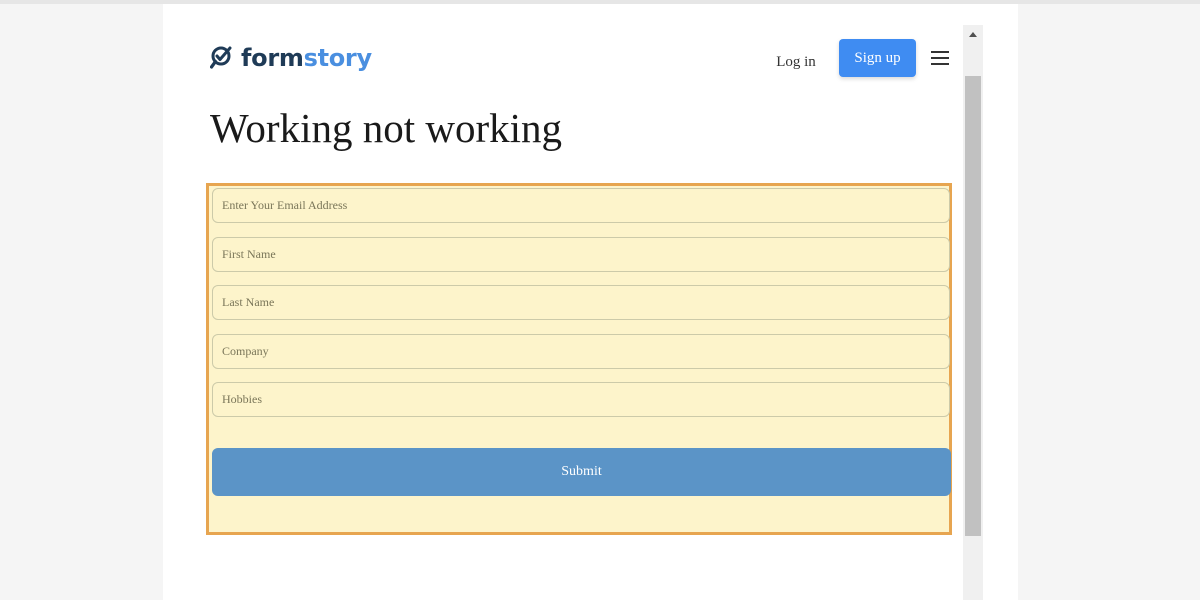  What do you see at coordinates (338, 58) in the screenshot?
I see `logo-text-accent: story` at bounding box center [338, 58].